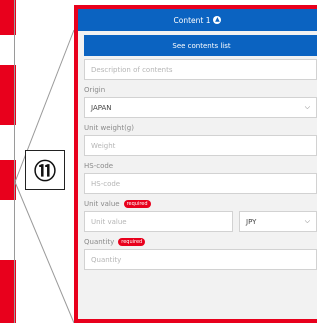 The width and height of the screenshot is (320, 323). Describe the element at coordinates (217, 20) in the screenshot. I see `collapse-circle-icon: ▲` at that location.